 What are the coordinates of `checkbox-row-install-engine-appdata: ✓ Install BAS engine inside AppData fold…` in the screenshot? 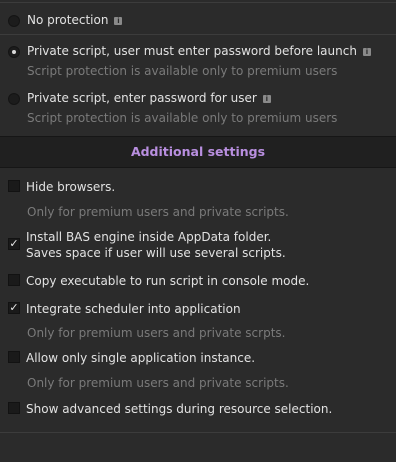 It's located at (198, 245).